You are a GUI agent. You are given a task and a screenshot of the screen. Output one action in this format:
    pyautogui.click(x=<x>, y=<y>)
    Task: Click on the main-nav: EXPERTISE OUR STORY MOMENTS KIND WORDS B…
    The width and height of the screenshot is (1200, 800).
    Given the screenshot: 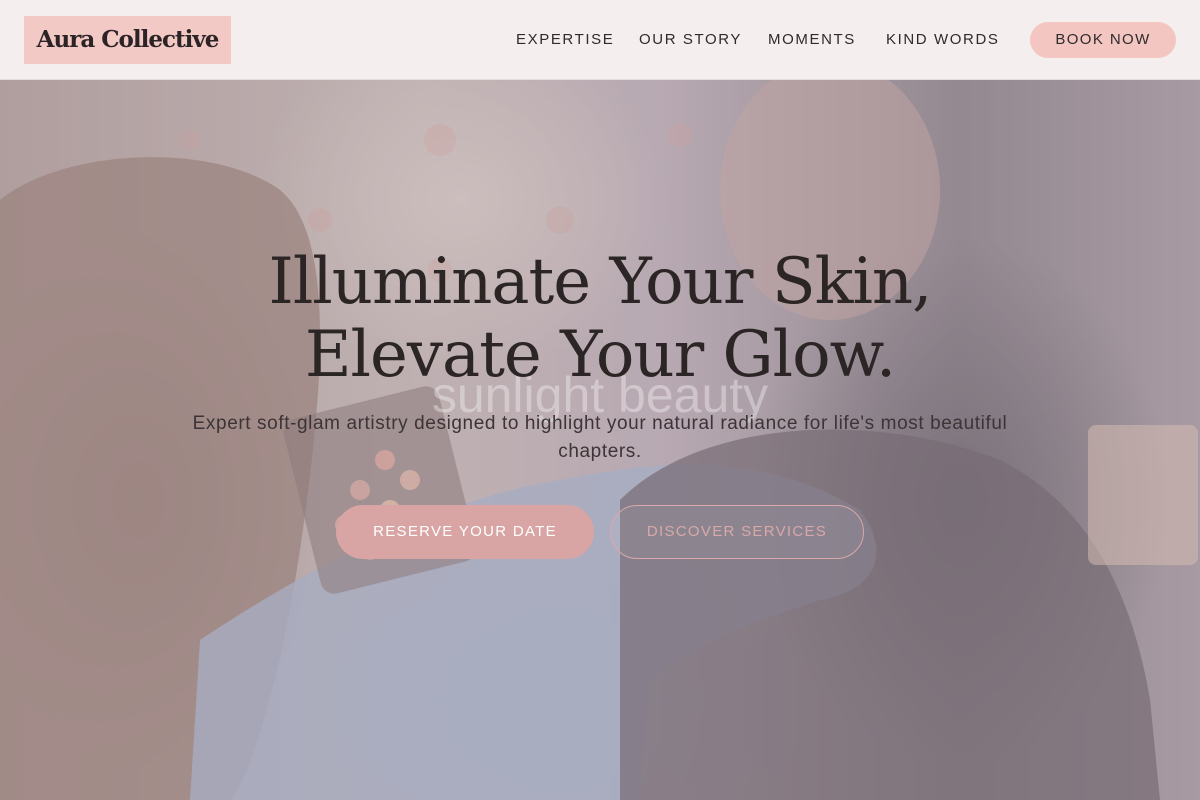 What is the action you would take?
    pyautogui.click(x=600, y=40)
    